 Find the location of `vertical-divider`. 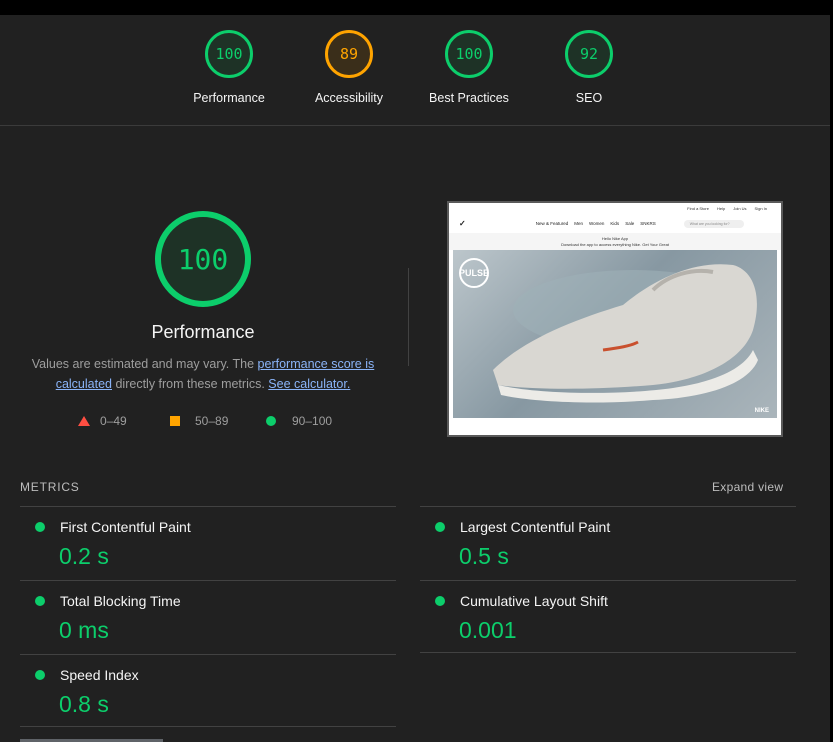

vertical-divider is located at coordinates (408, 317).